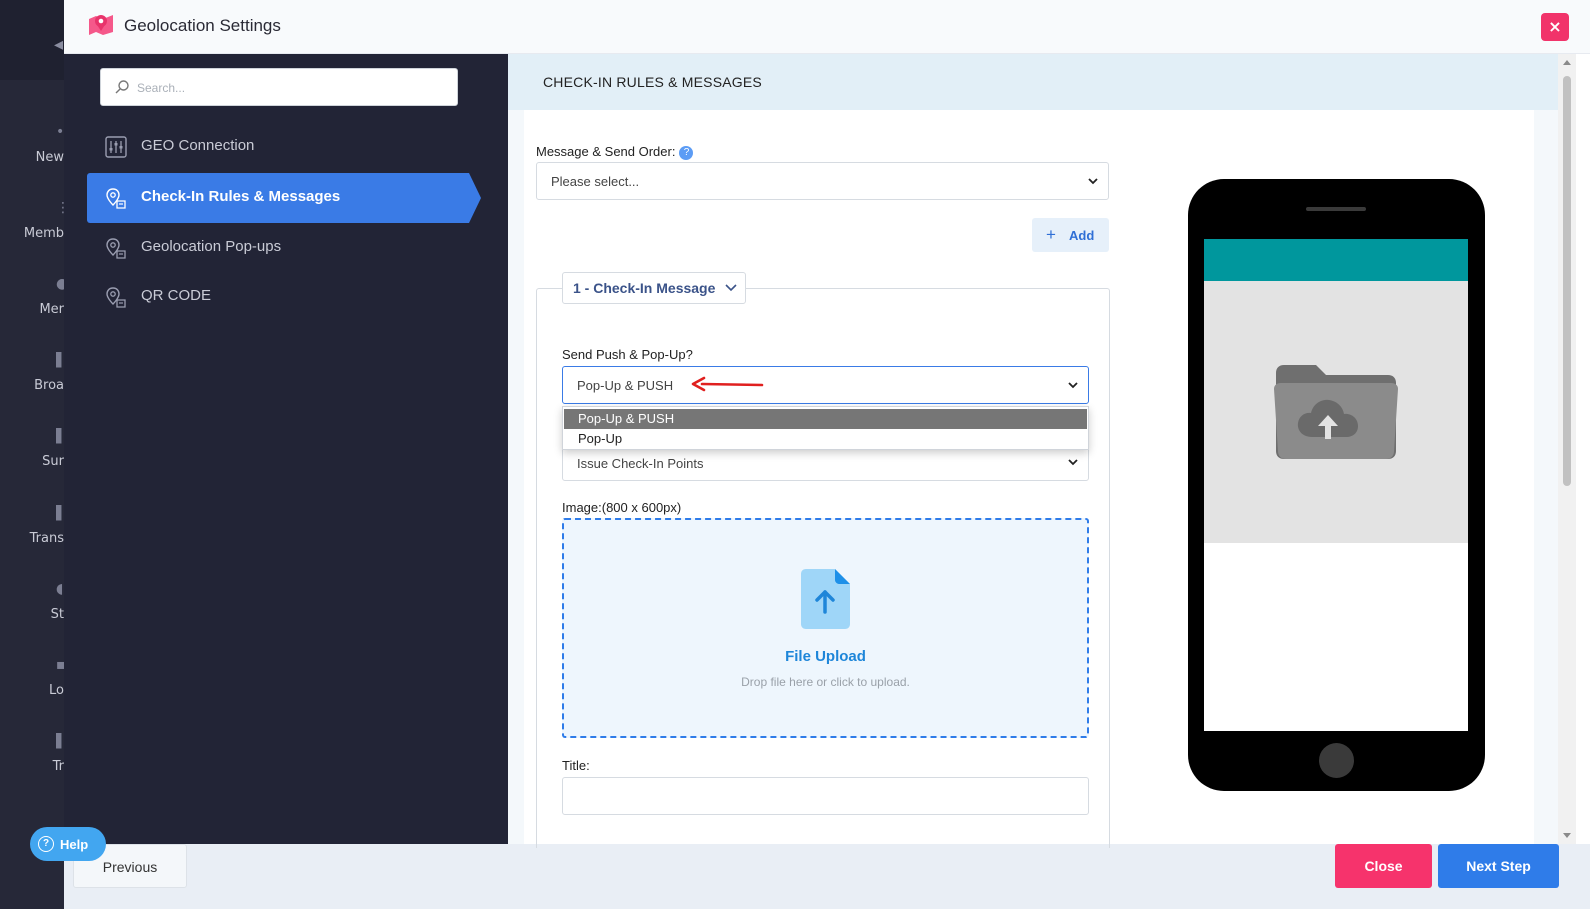 The width and height of the screenshot is (1590, 909). What do you see at coordinates (827, 27) in the screenshot?
I see `modal-header: Geolocation Settings ×` at bounding box center [827, 27].